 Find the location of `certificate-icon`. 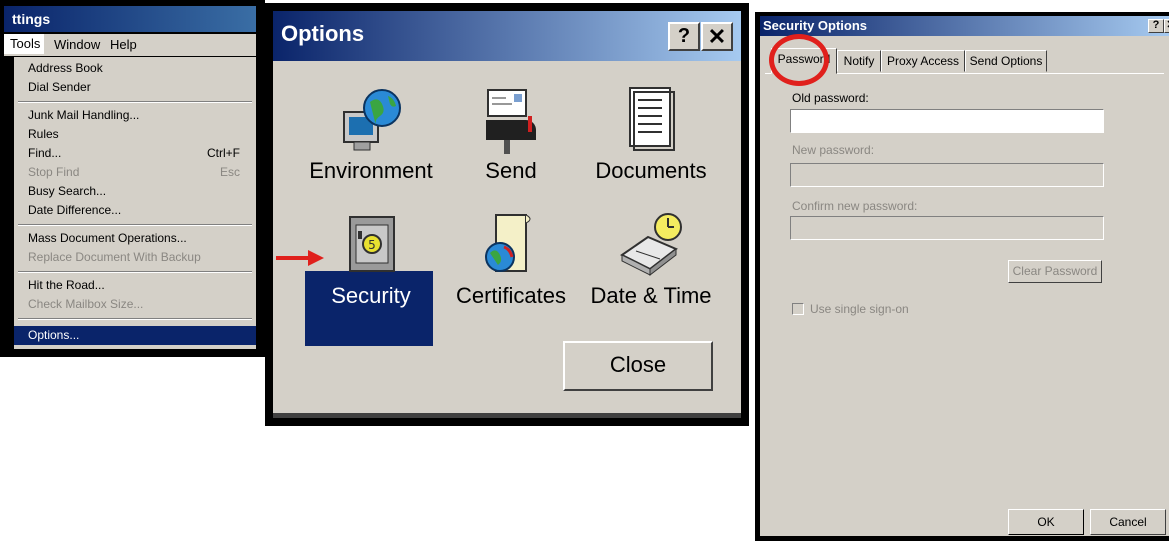

certificate-icon is located at coordinates (508, 243).